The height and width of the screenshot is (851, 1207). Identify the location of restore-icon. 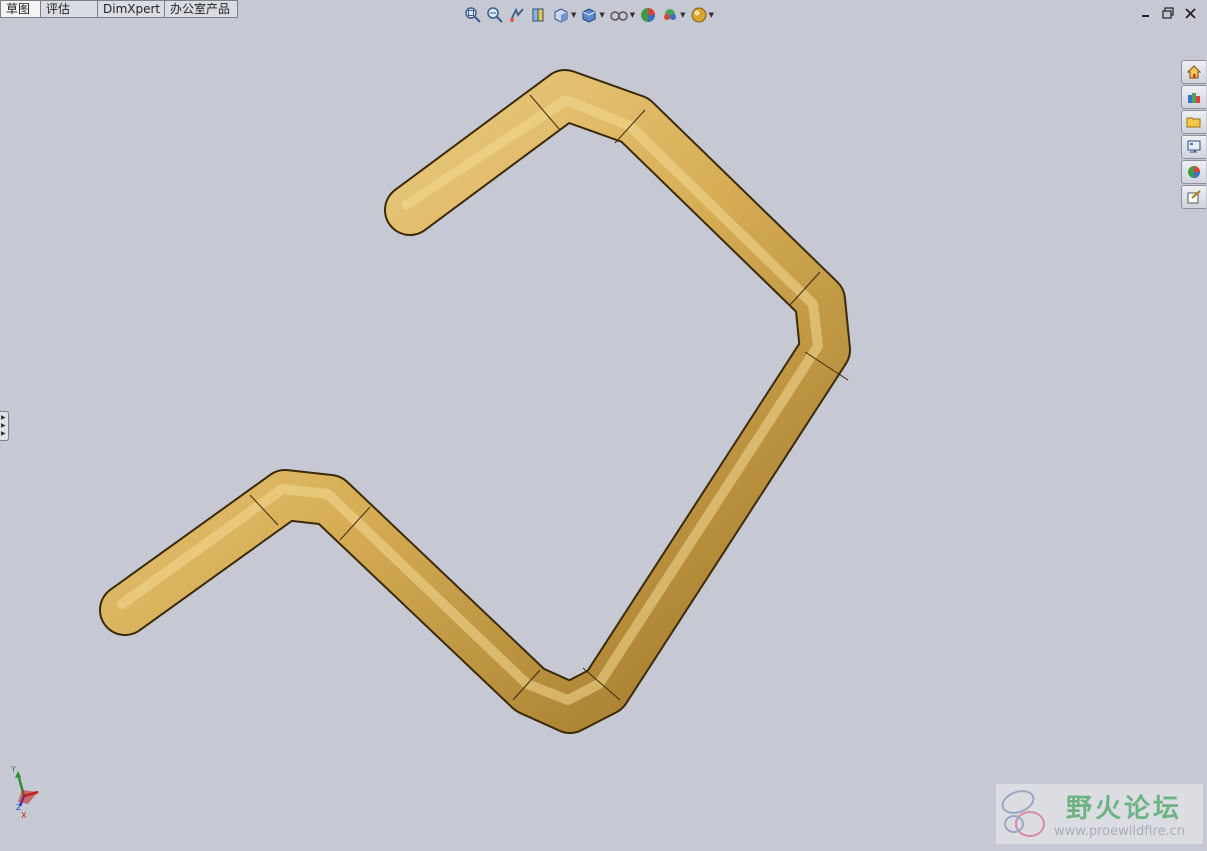
(1168, 13).